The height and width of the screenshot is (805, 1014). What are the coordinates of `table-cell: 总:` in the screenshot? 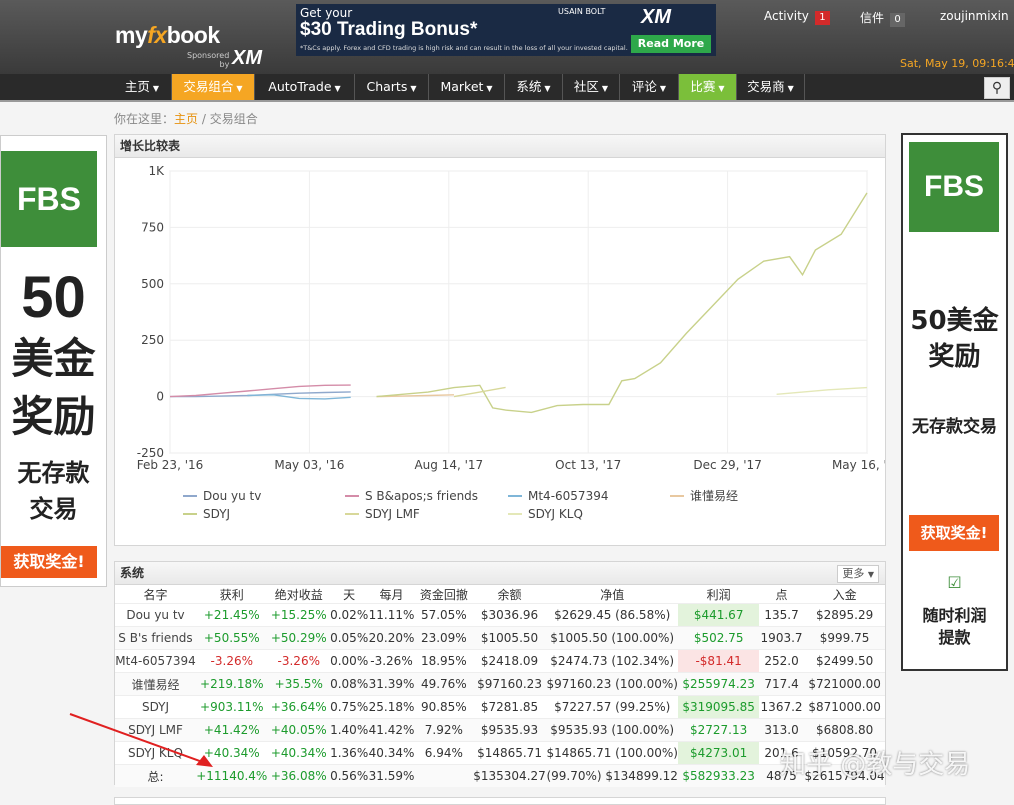 It's located at (155, 775).